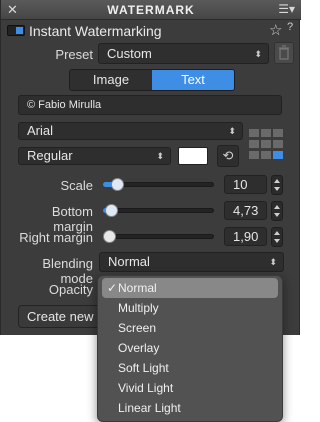 The image size is (320, 422). What do you see at coordinates (111, 210) in the screenshot?
I see `bottom-margin-slider-handle` at bounding box center [111, 210].